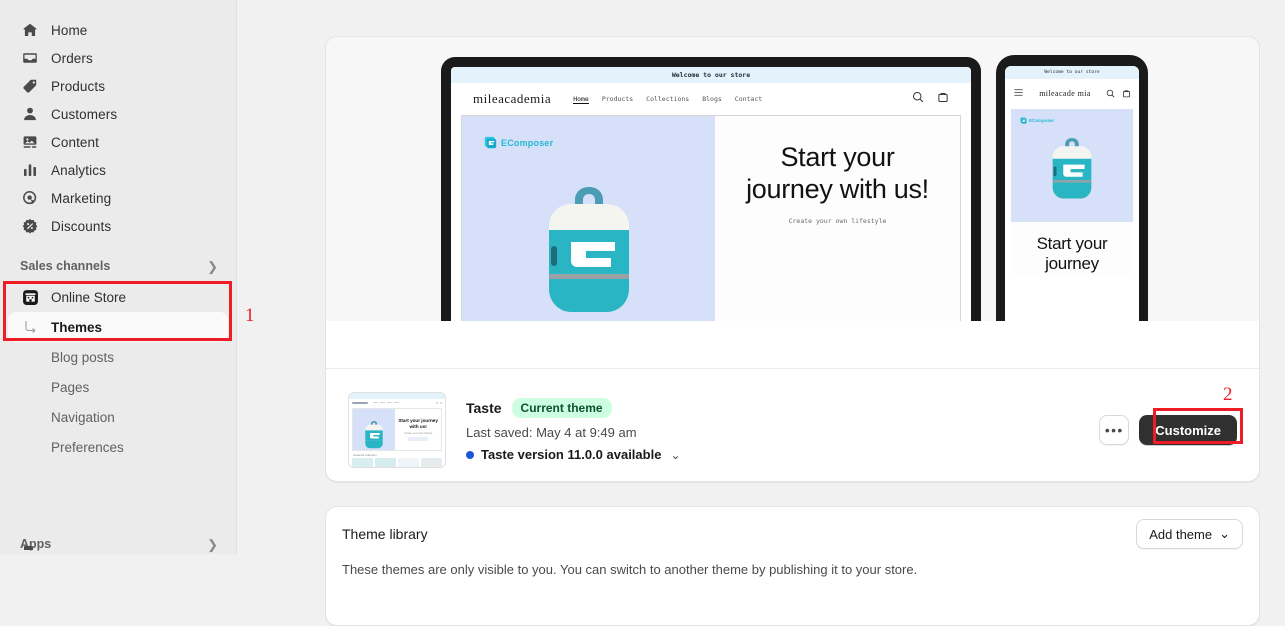 The image size is (1285, 626). What do you see at coordinates (87, 447) in the screenshot?
I see `preferences-label: Preferences` at bounding box center [87, 447].